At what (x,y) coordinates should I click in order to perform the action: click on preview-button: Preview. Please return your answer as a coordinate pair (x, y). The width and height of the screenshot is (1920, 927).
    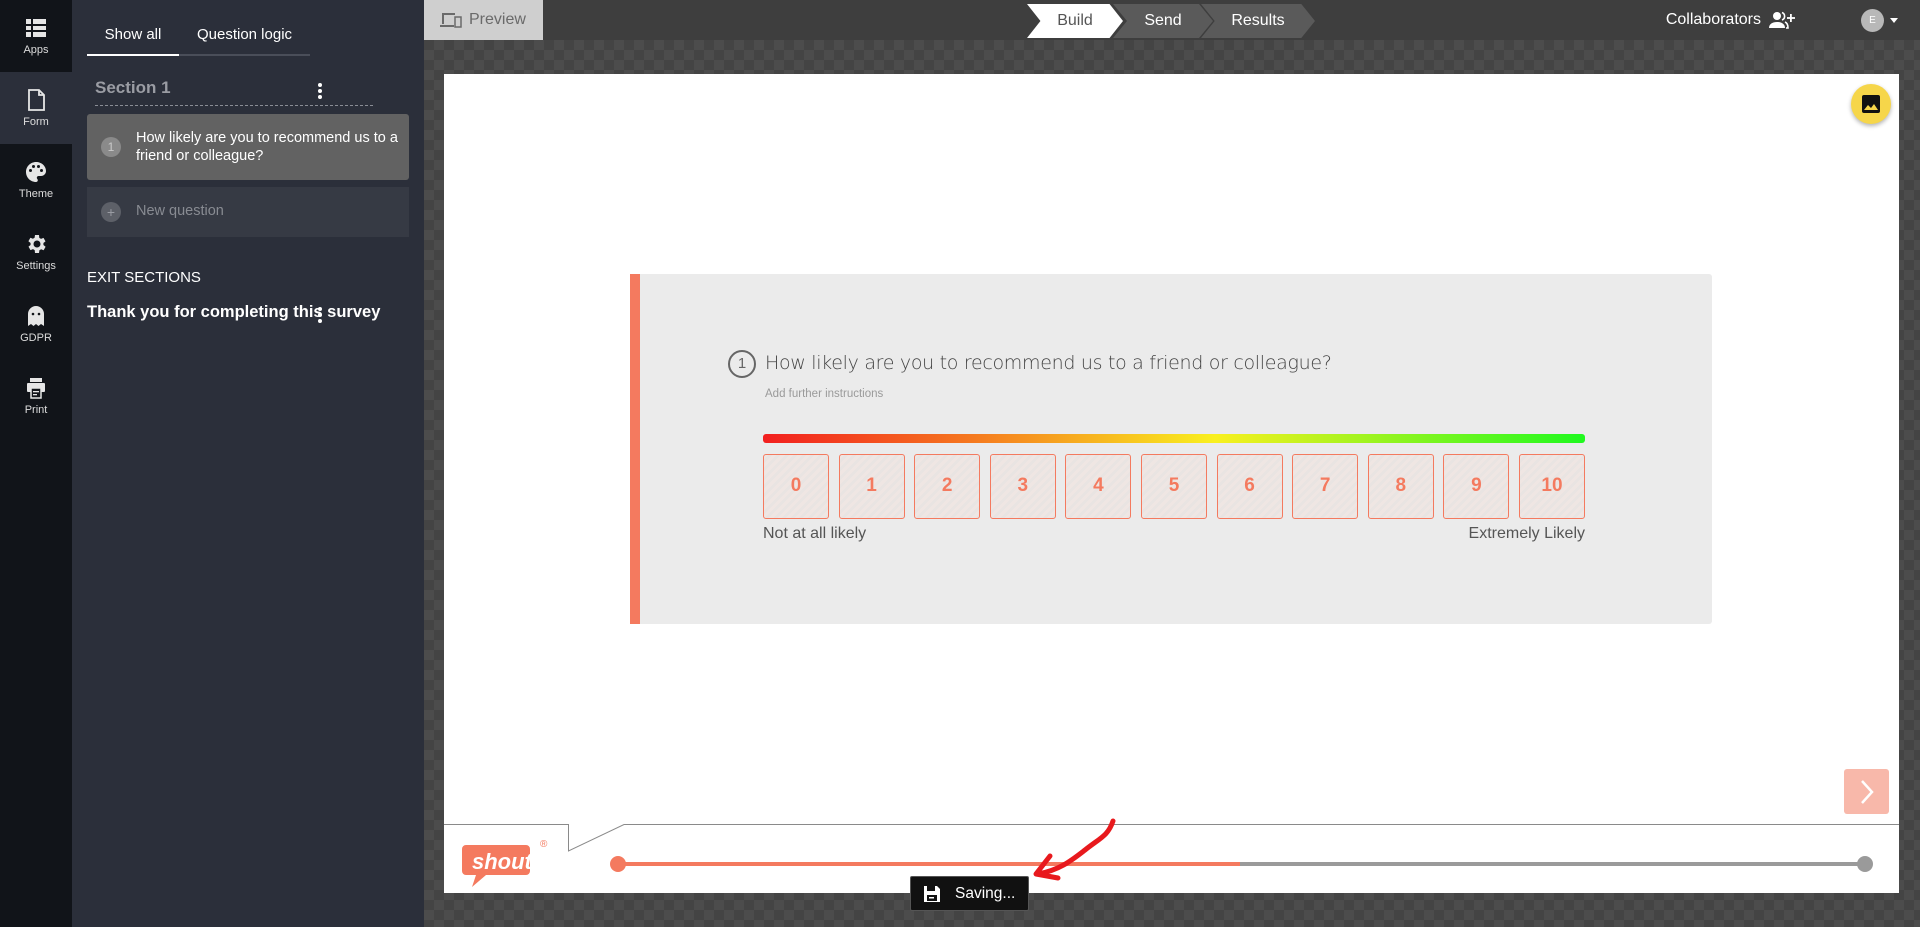
    Looking at the image, I should click on (483, 20).